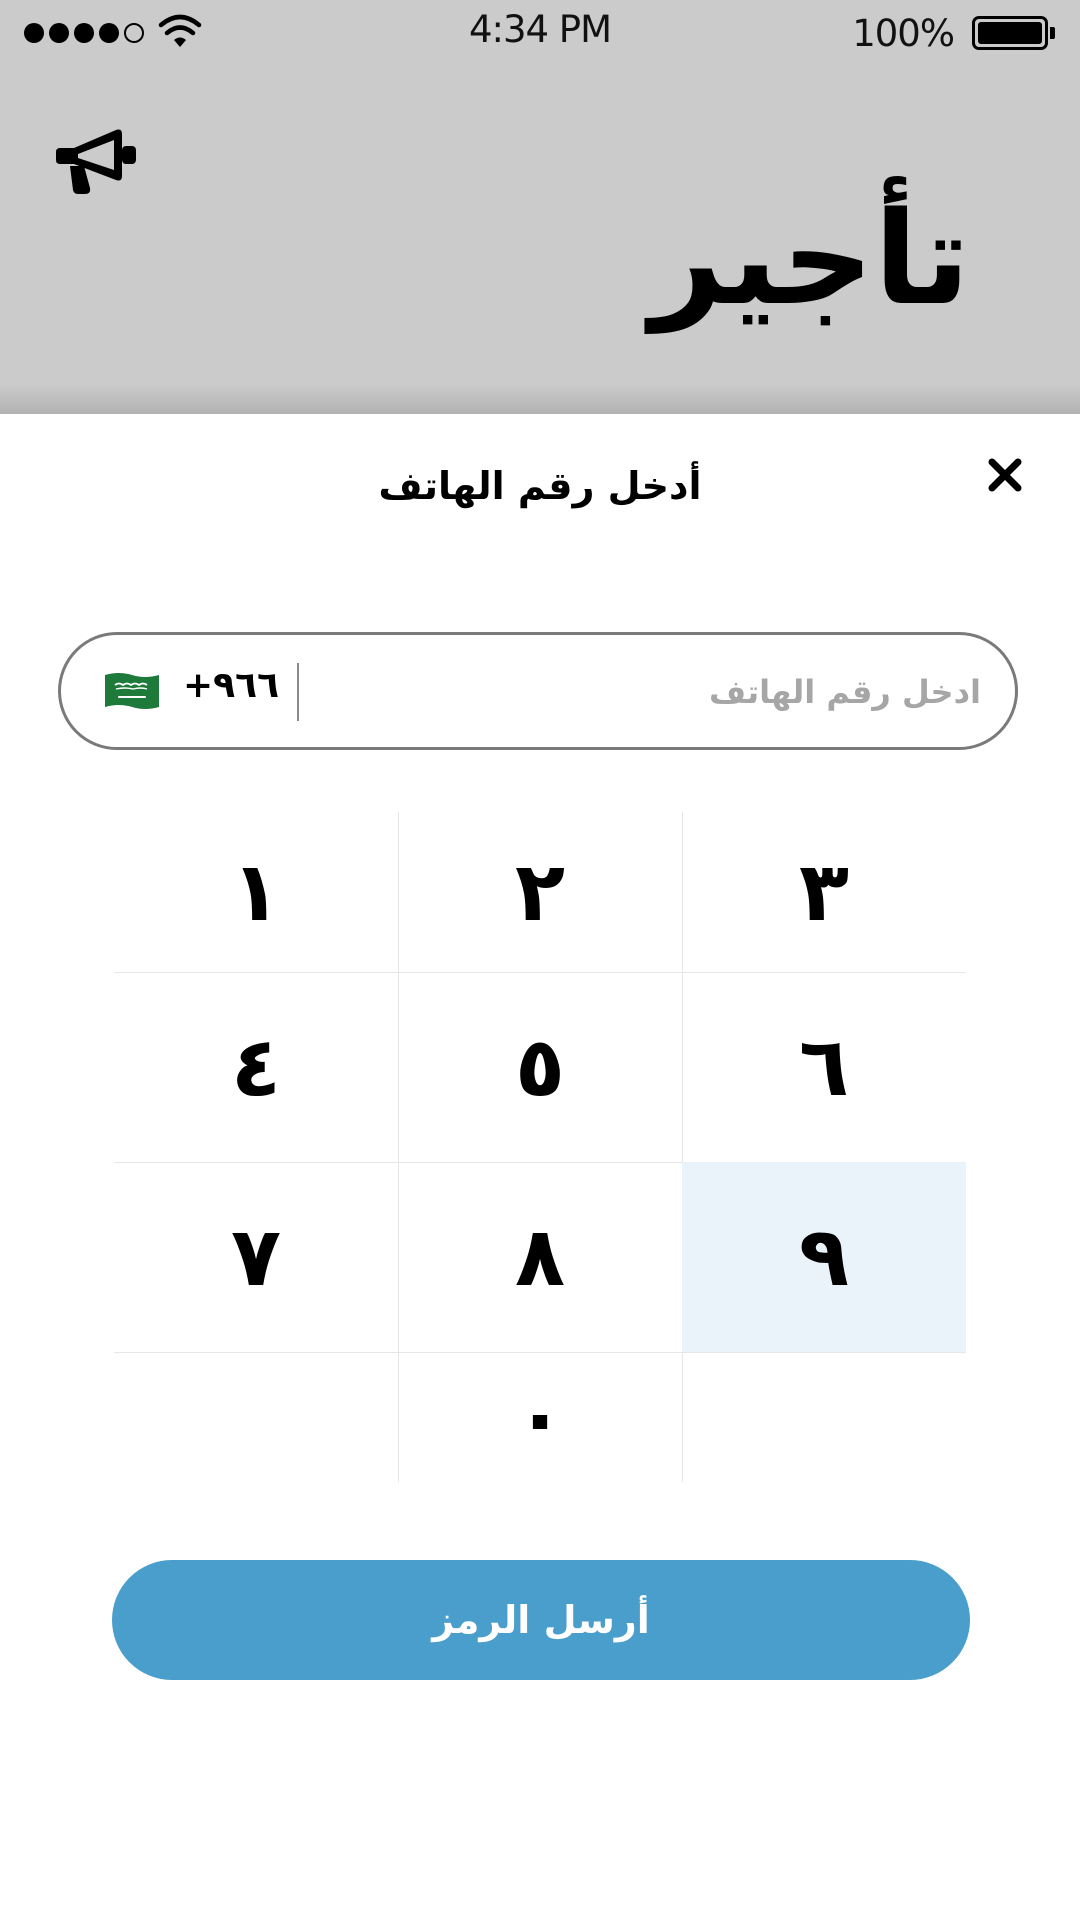  Describe the element at coordinates (540, 486) in the screenshot. I see `sheet-title: أدخل رقم الهاتف` at that location.